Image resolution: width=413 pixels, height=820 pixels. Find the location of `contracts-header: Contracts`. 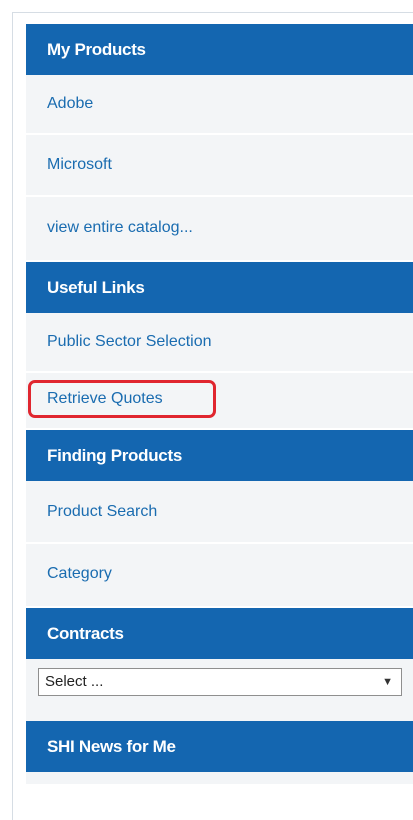

contracts-header: Contracts is located at coordinates (219, 633).